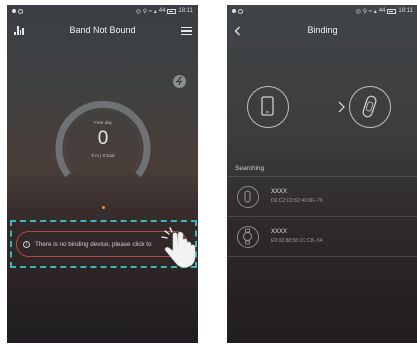 The height and width of the screenshot is (347, 417). What do you see at coordinates (297, 241) in the screenshot?
I see `device-mac: E0:03:88:58:1C:C8--54` at bounding box center [297, 241].